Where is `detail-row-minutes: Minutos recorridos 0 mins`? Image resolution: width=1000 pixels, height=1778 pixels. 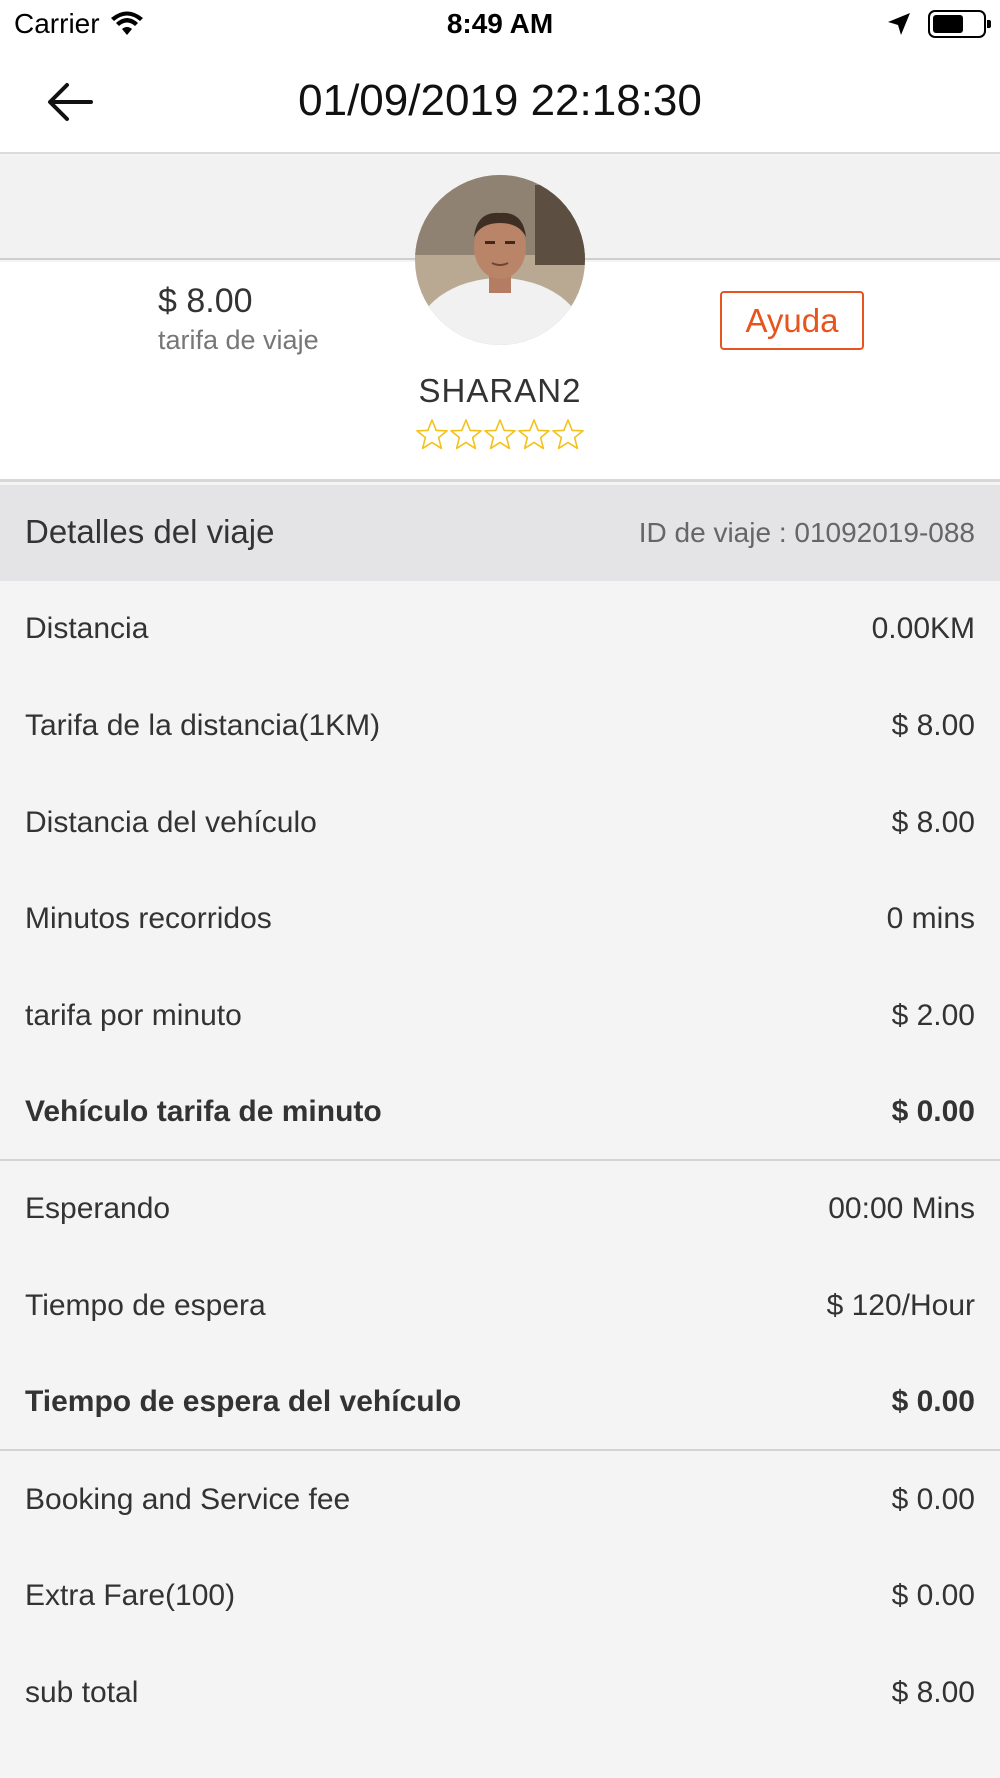
detail-row-minutes: Minutos recorridos 0 mins is located at coordinates (500, 919).